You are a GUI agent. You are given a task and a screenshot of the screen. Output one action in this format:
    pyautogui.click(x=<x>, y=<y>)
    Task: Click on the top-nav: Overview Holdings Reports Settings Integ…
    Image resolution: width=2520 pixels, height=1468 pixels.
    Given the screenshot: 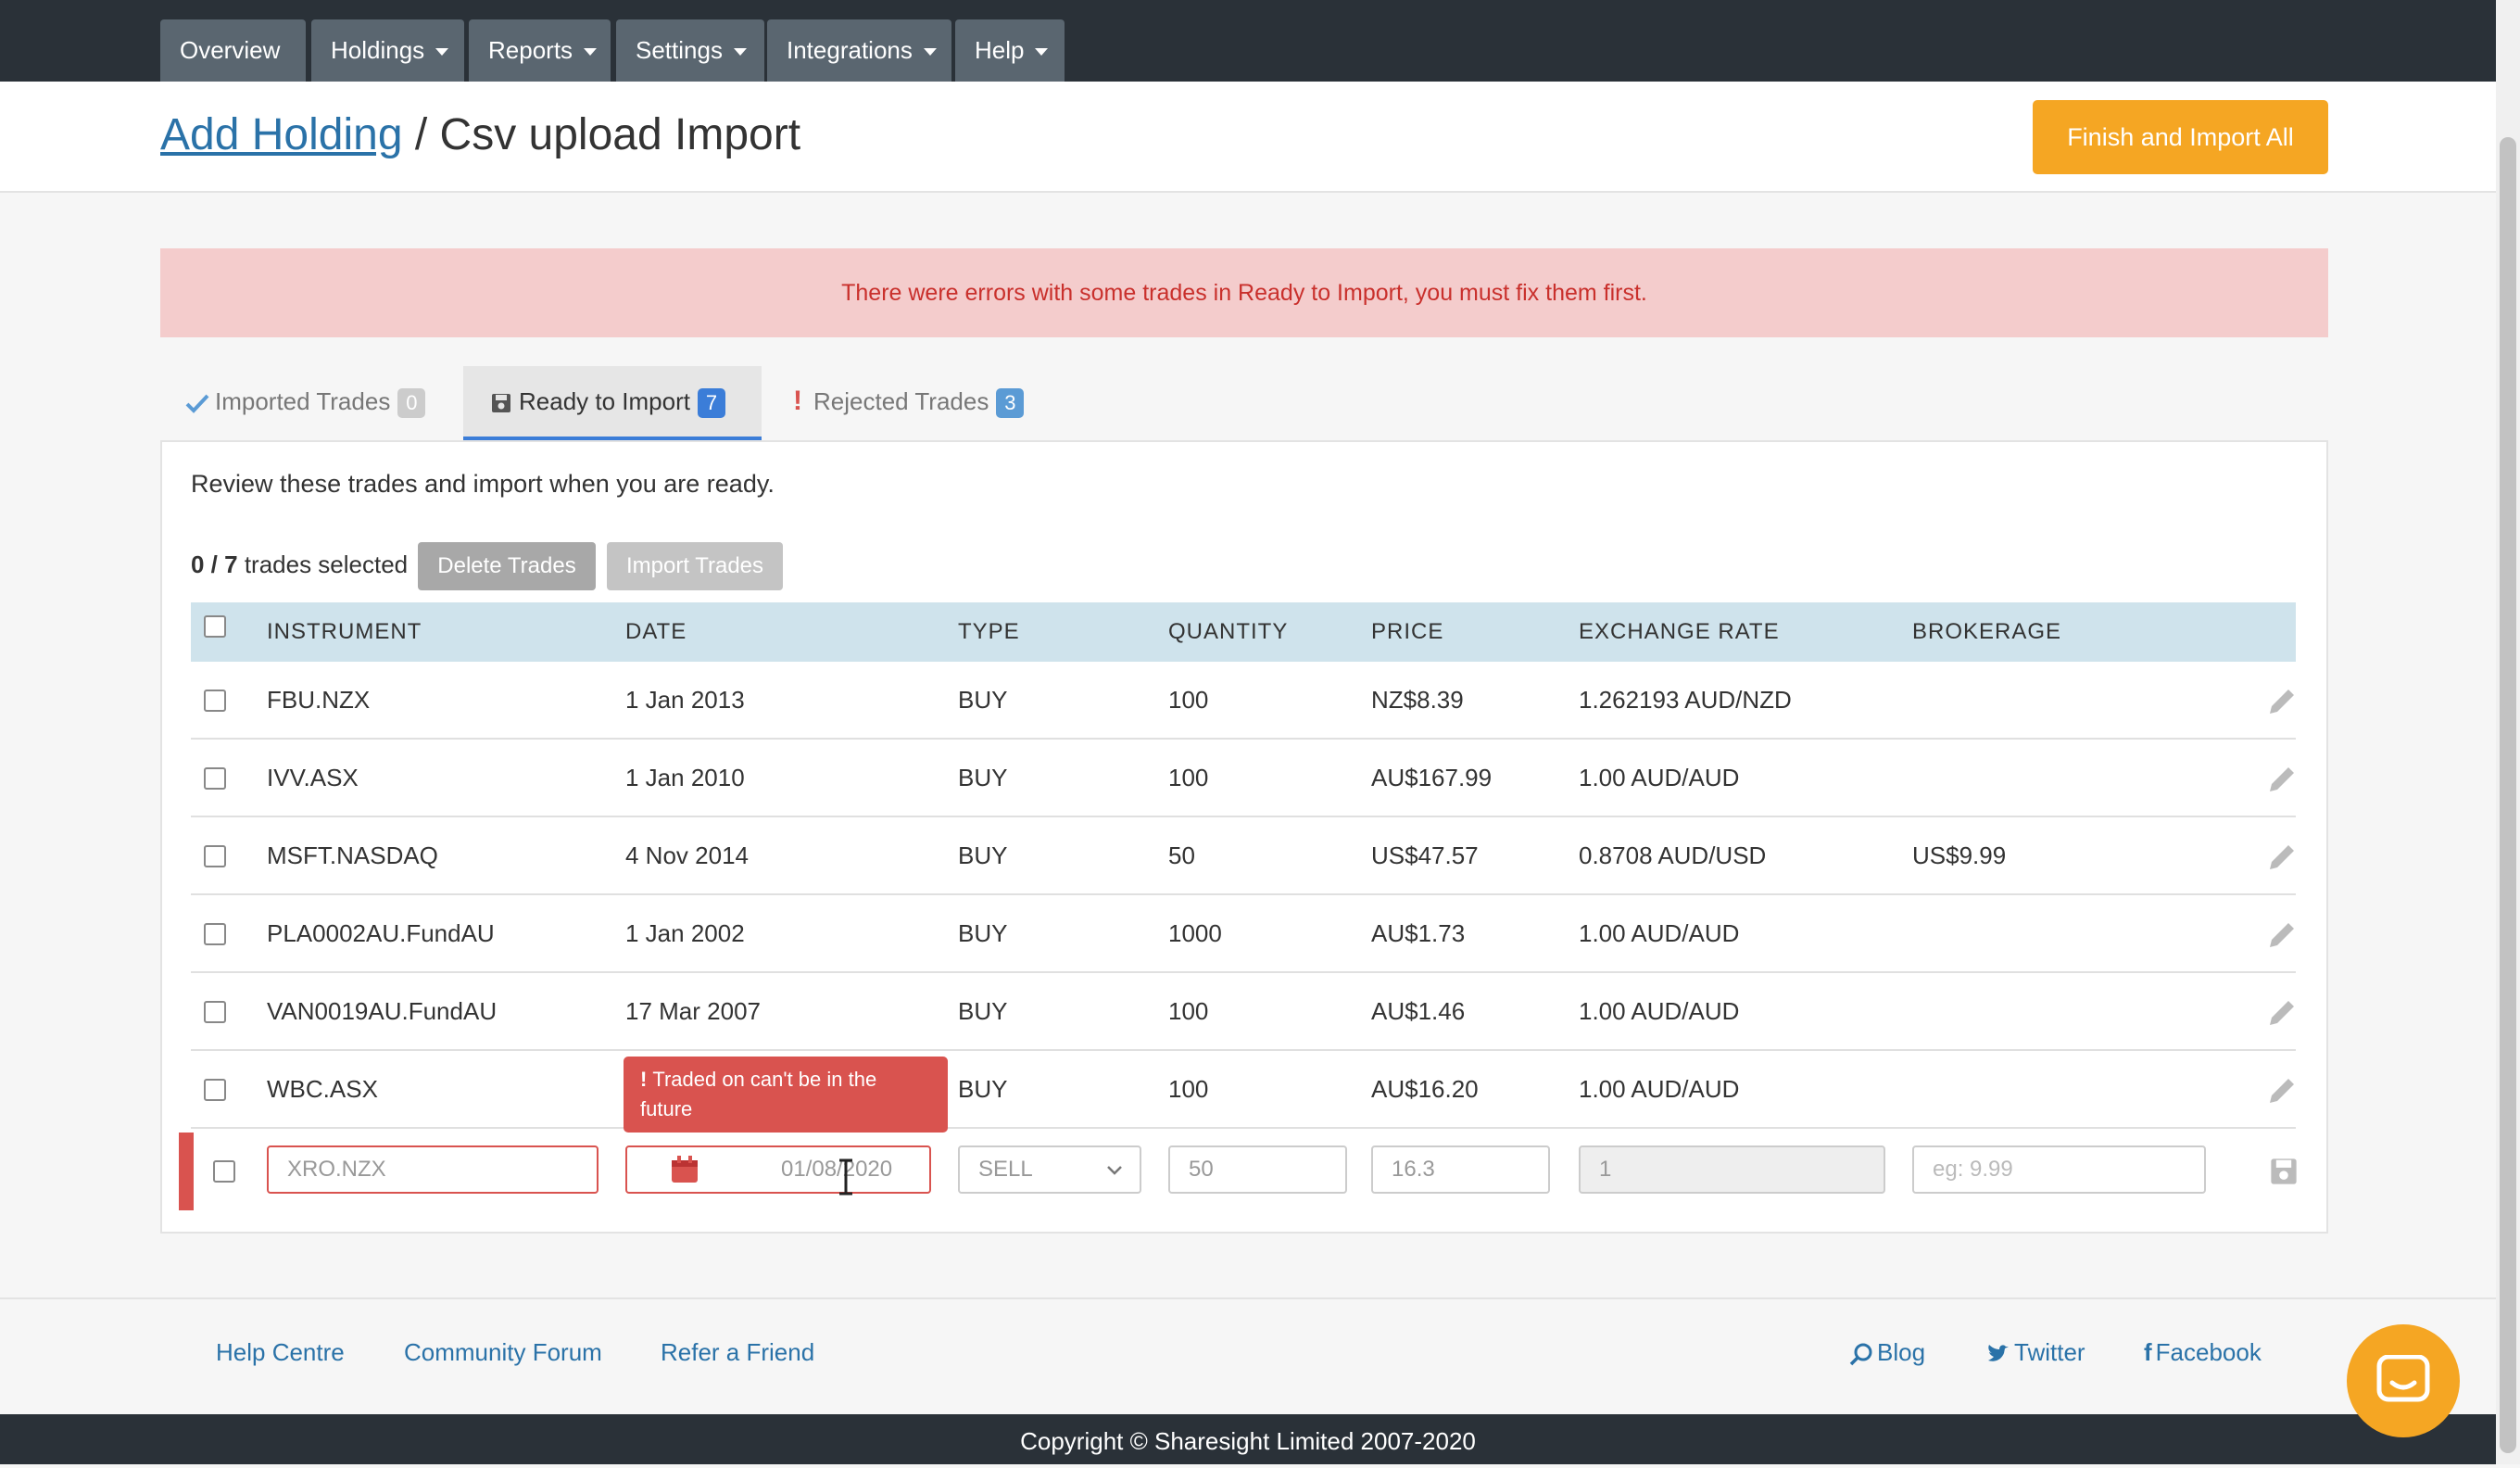 What is the action you would take?
    pyautogui.click(x=1248, y=41)
    